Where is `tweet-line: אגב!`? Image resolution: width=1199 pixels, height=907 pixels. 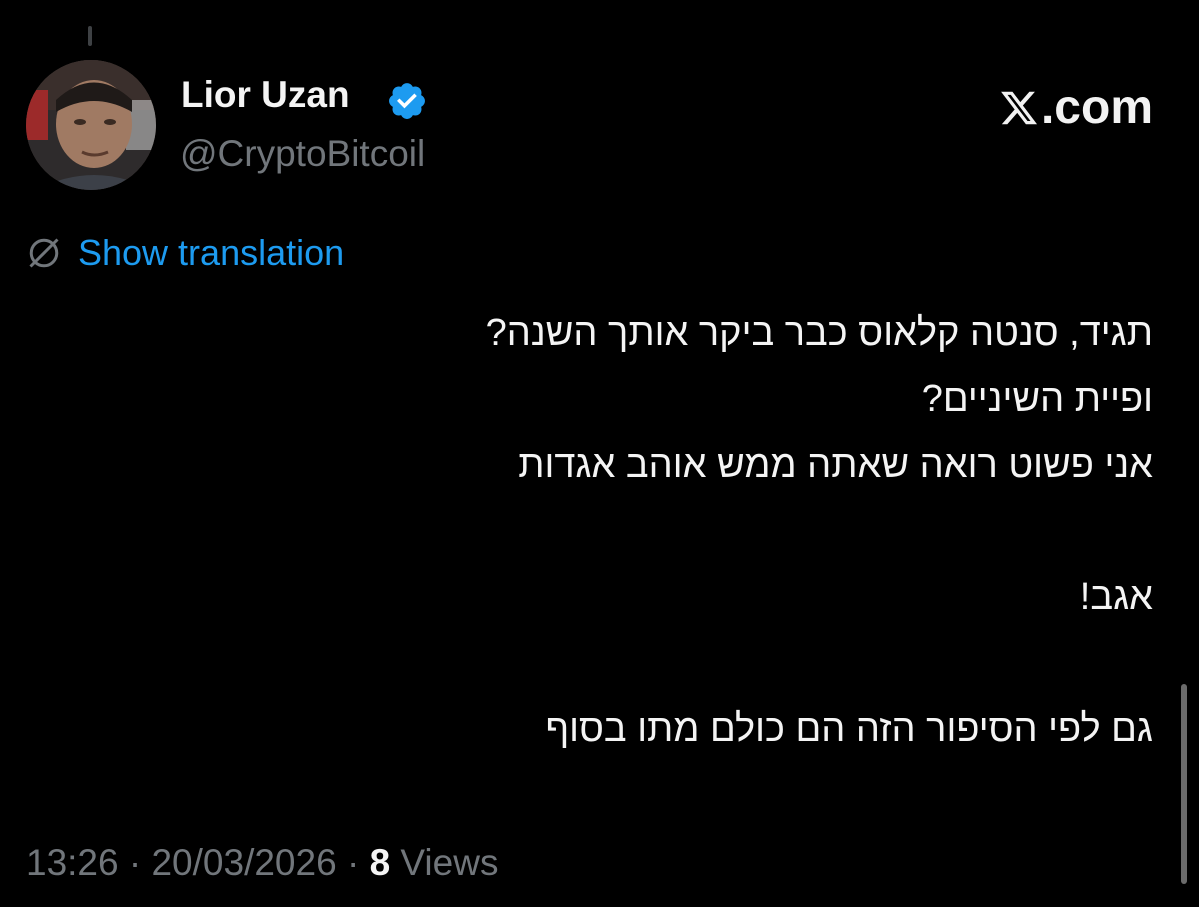 tweet-line: אגב! is located at coordinates (1116, 597).